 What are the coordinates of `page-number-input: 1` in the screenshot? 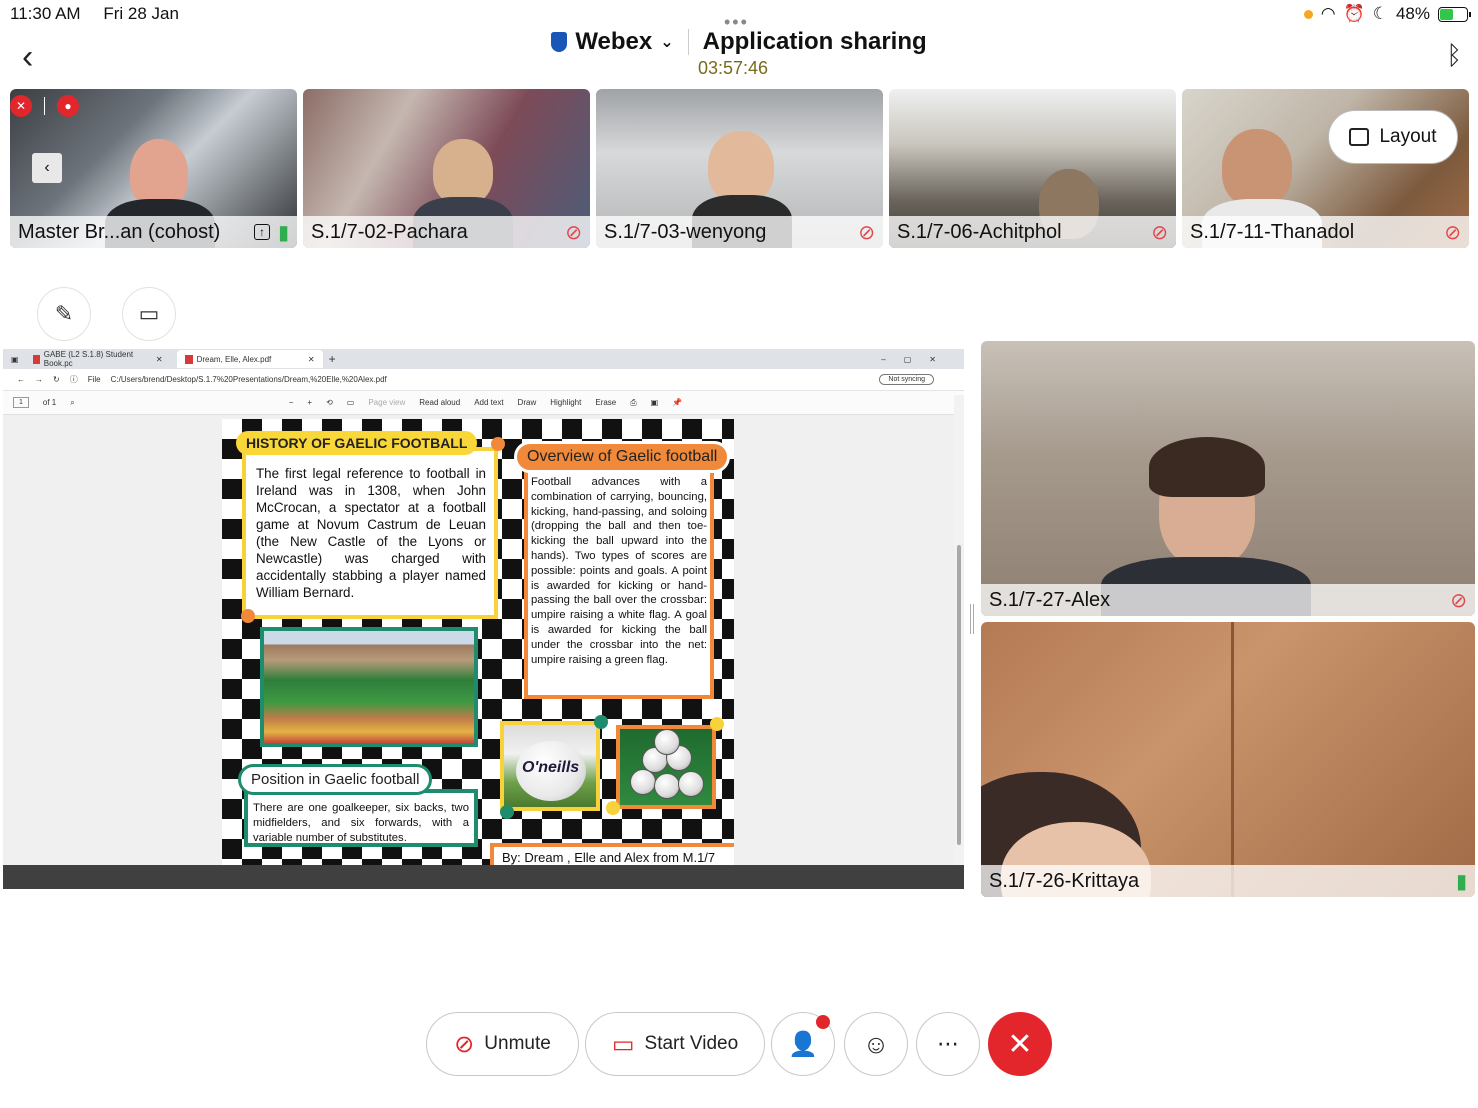 It's located at (21, 402).